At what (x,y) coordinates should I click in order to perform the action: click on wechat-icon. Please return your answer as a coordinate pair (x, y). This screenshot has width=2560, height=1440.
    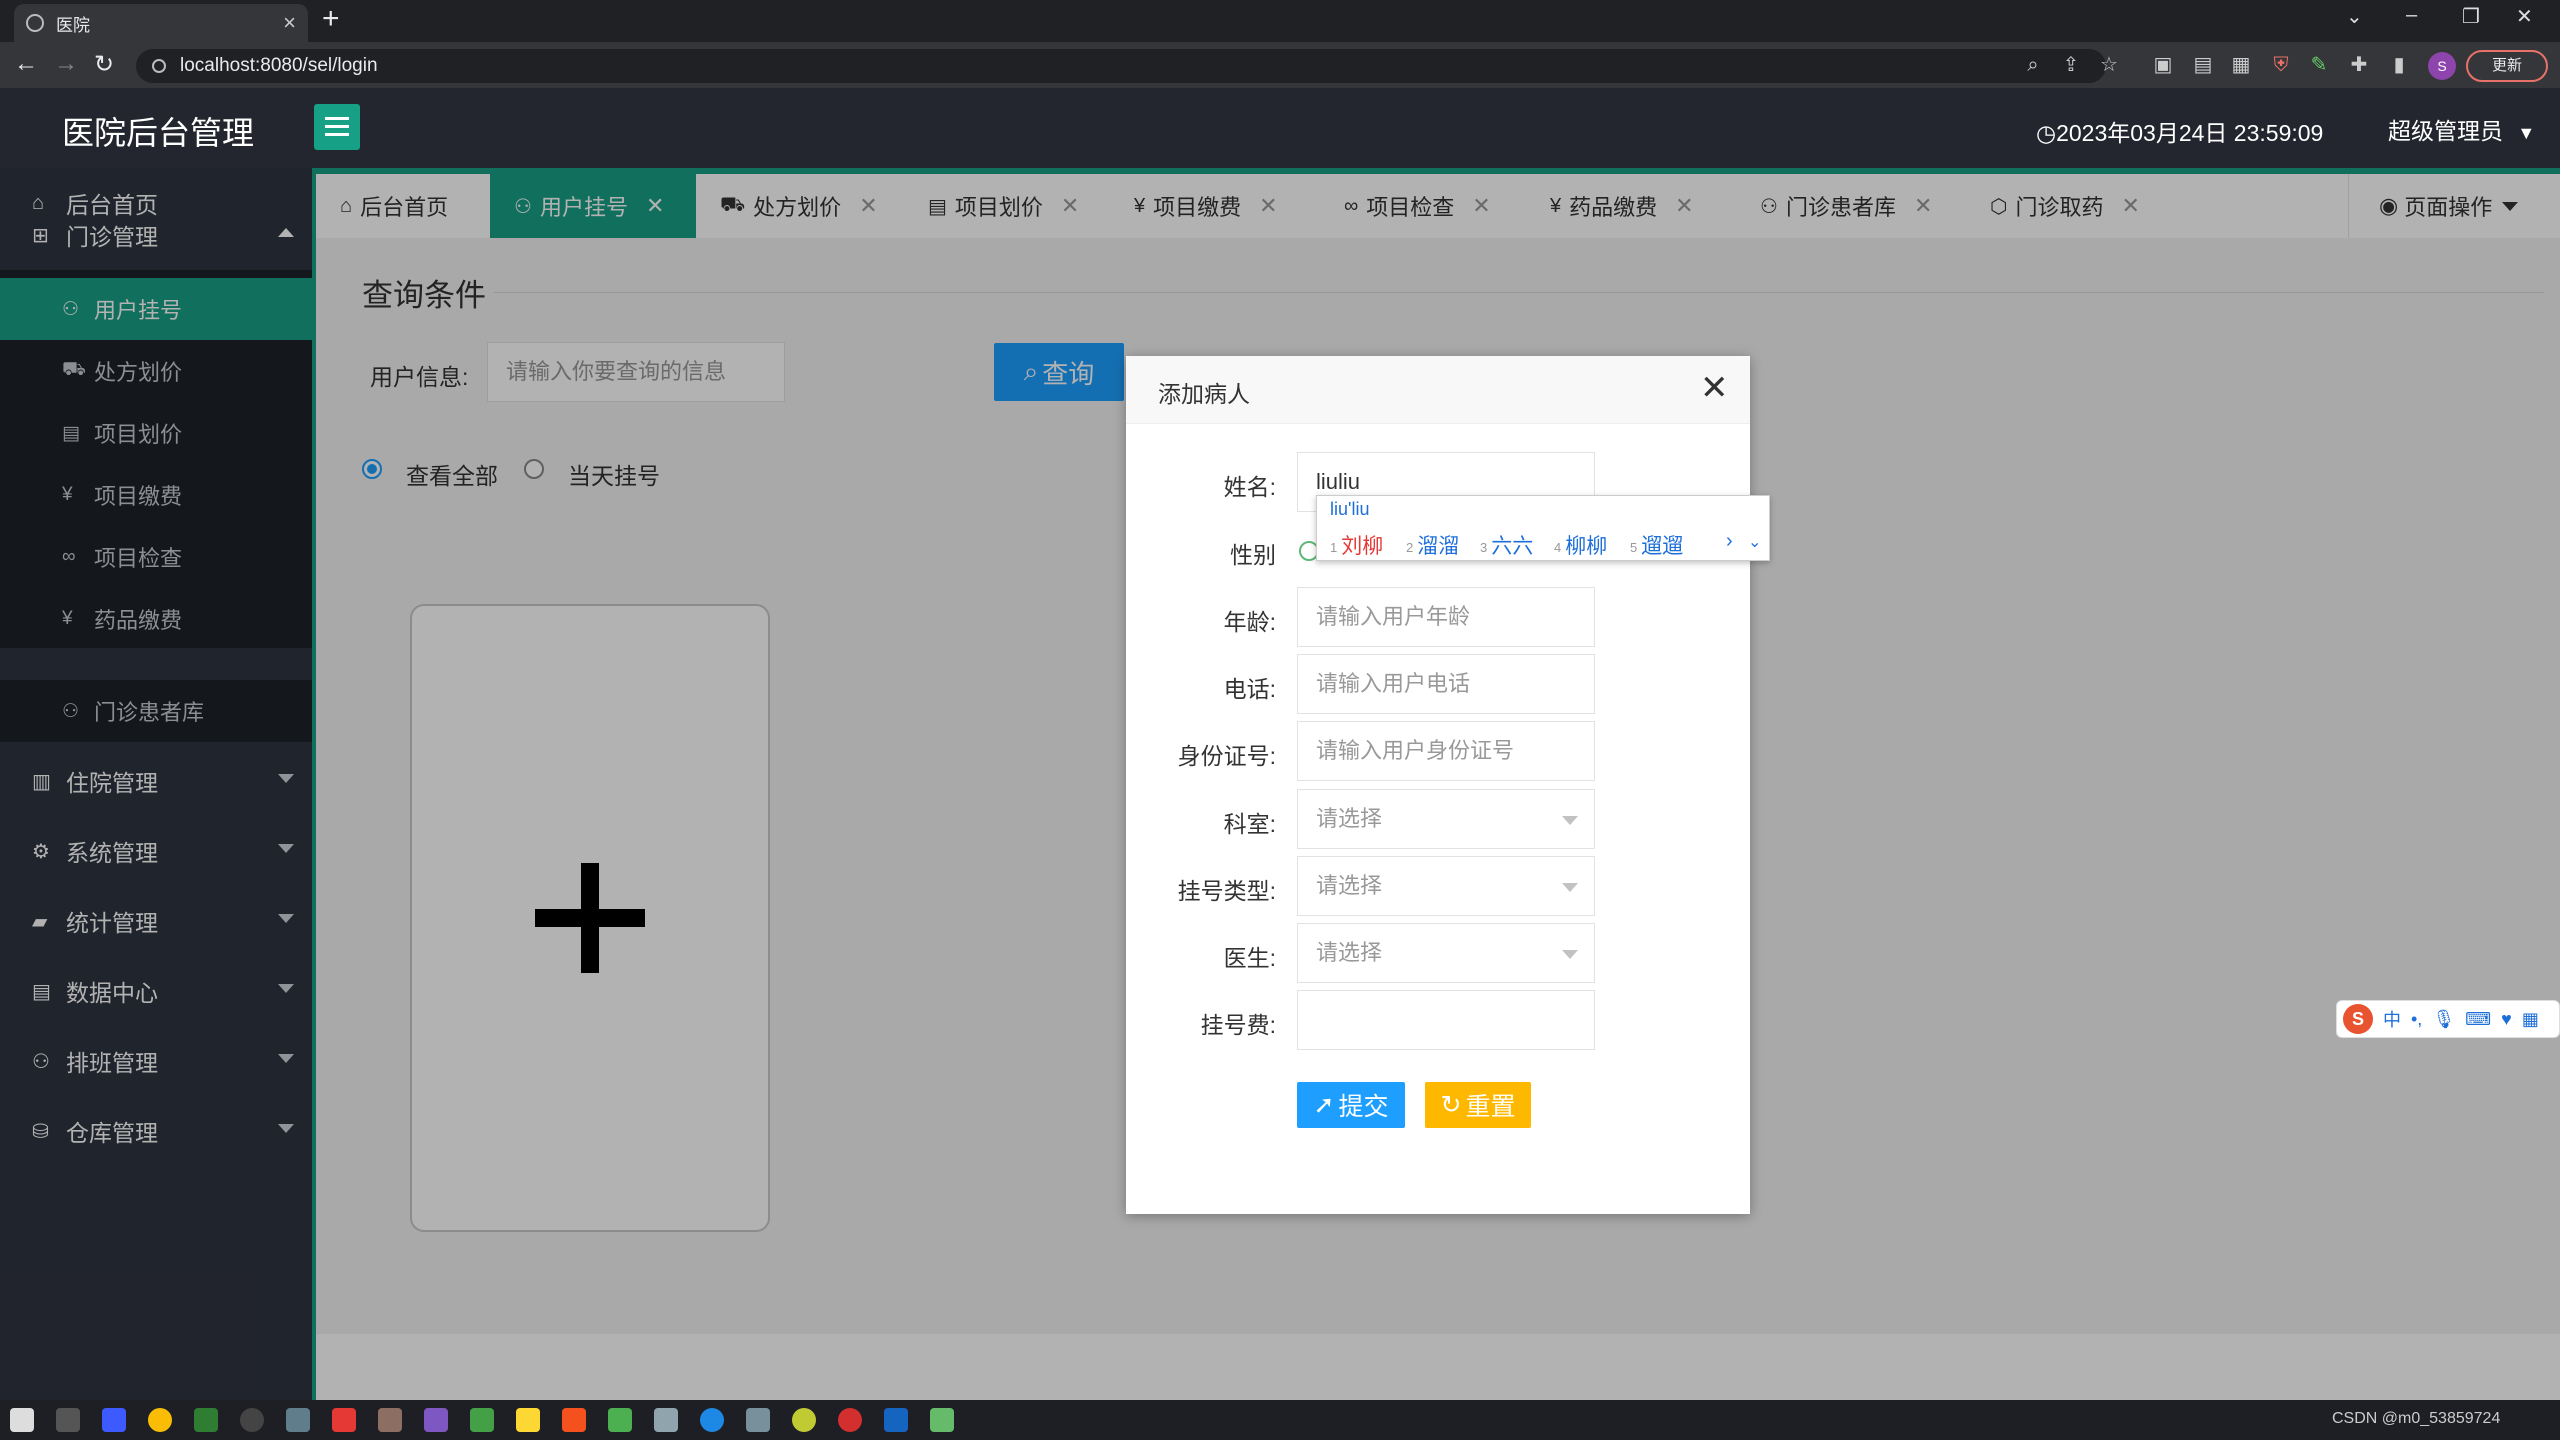
    Looking at the image, I should click on (620, 1420).